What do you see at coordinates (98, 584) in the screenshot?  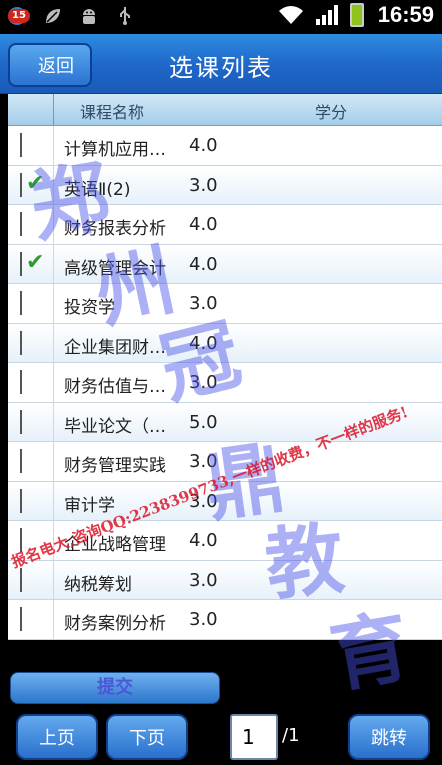 I see `course-name: 纳税筹划` at bounding box center [98, 584].